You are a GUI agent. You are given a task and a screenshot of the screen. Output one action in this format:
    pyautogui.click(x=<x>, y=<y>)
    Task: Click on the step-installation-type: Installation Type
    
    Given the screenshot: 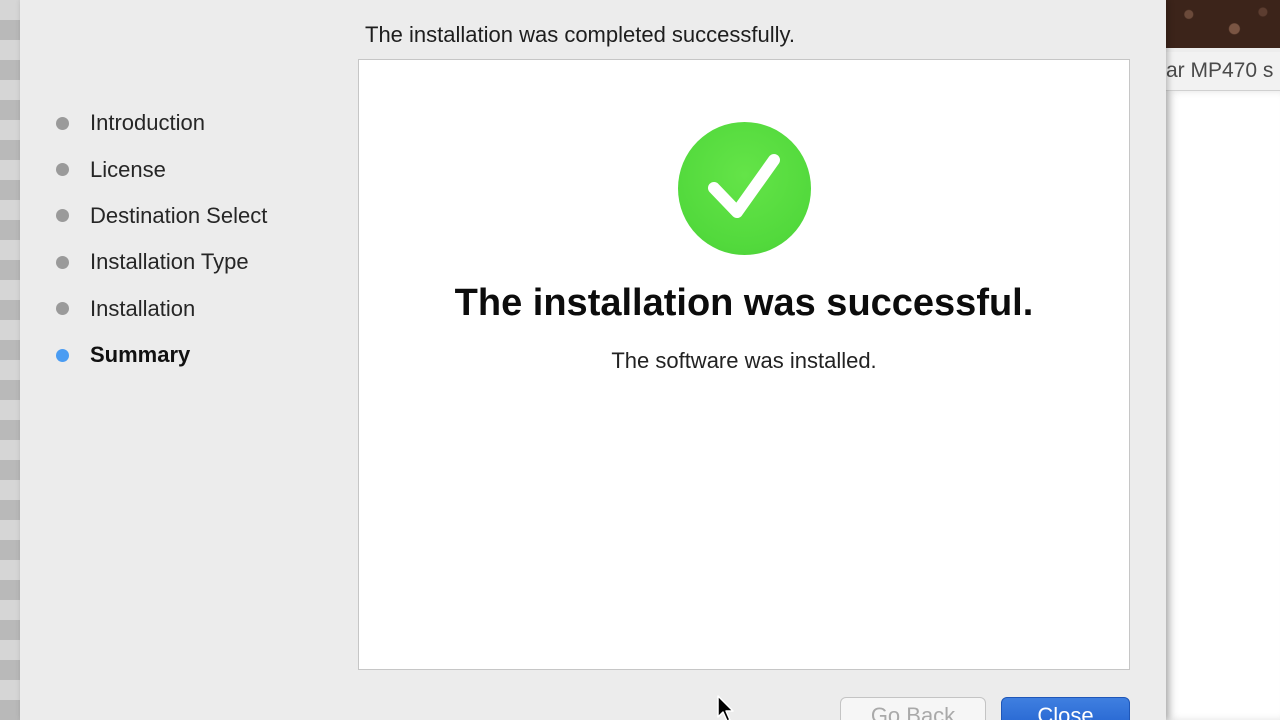 What is the action you would take?
    pyautogui.click(x=161, y=262)
    